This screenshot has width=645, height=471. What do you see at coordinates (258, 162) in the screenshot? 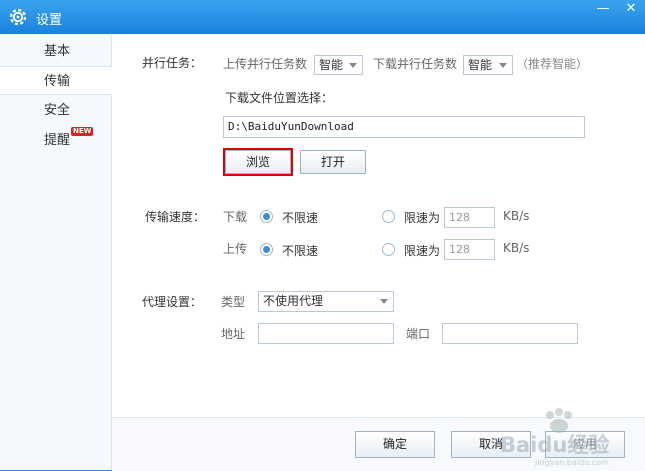
I see `browse-button: 浏览` at bounding box center [258, 162].